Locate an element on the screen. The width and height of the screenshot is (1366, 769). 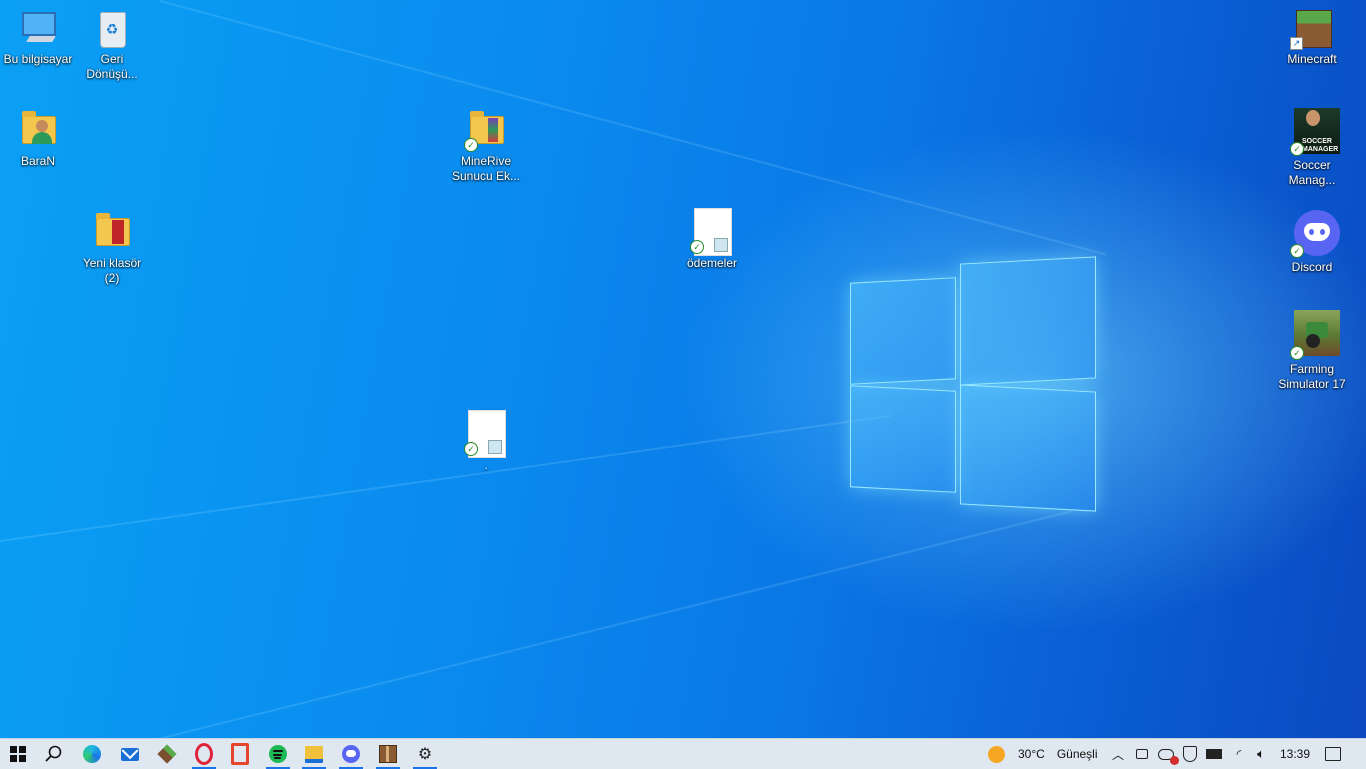
taskbar-opera is located at coordinates (204, 754).